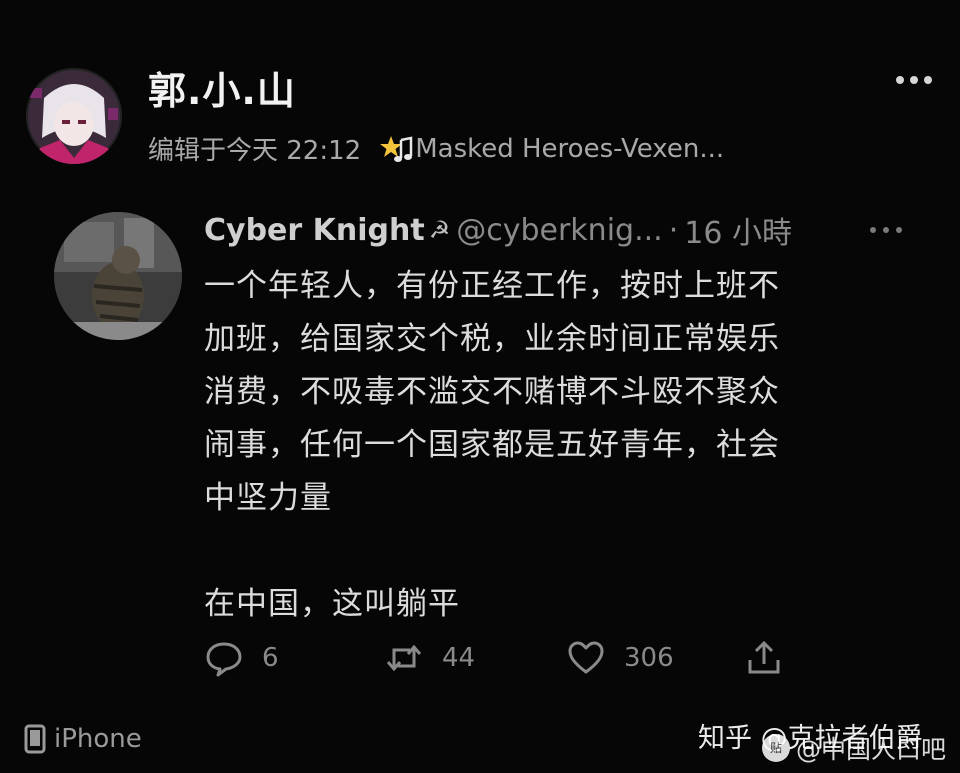 Image resolution: width=960 pixels, height=773 pixels. What do you see at coordinates (492, 445) in the screenshot?
I see `quote-line: 闹事，任何一个国家都是五好青年，社会` at bounding box center [492, 445].